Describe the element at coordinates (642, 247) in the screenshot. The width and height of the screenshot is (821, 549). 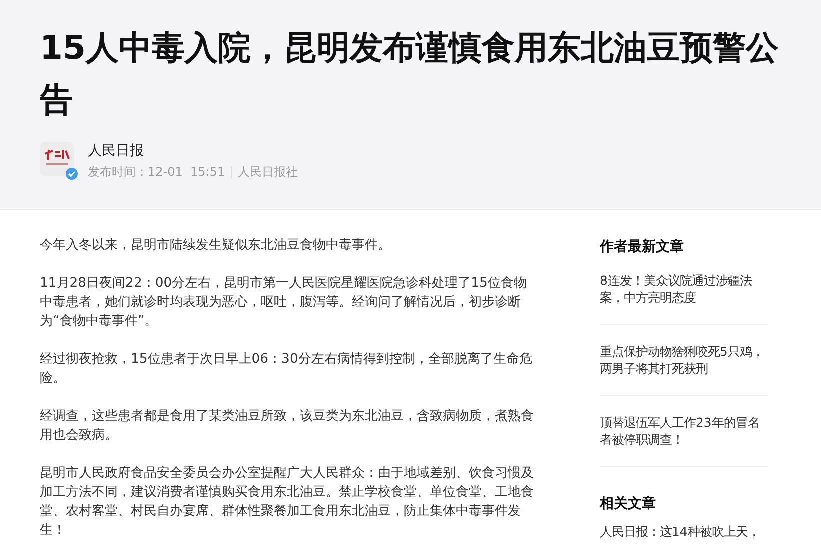
I see `section-heading: 作者最新文章` at that location.